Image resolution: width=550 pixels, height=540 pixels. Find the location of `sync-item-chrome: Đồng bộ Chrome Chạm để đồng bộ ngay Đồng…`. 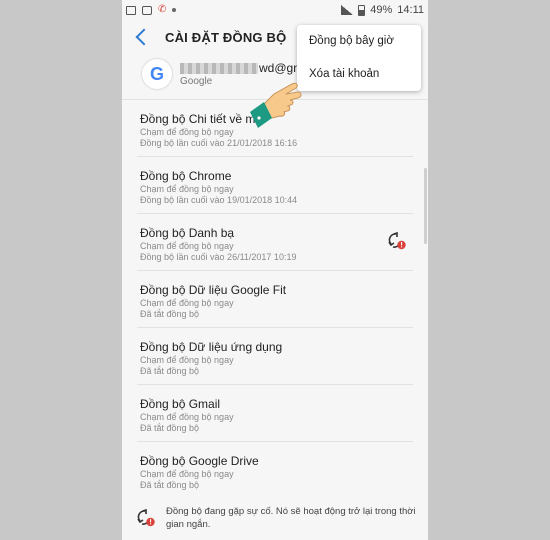

sync-item-chrome: Đồng bộ Chrome Chạm để đồng bộ ngay Đồng… is located at coordinates (275, 185).